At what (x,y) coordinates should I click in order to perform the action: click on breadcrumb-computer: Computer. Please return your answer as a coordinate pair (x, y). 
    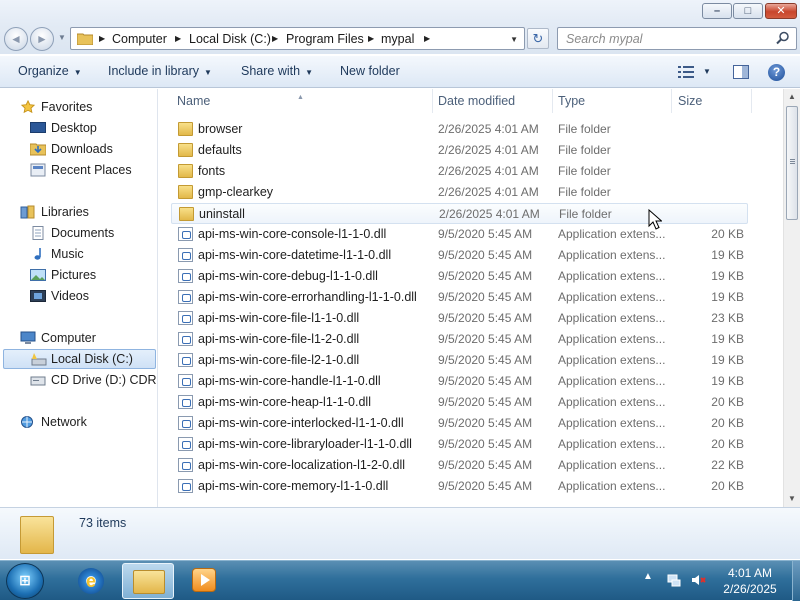
    Looking at the image, I should click on (139, 39).